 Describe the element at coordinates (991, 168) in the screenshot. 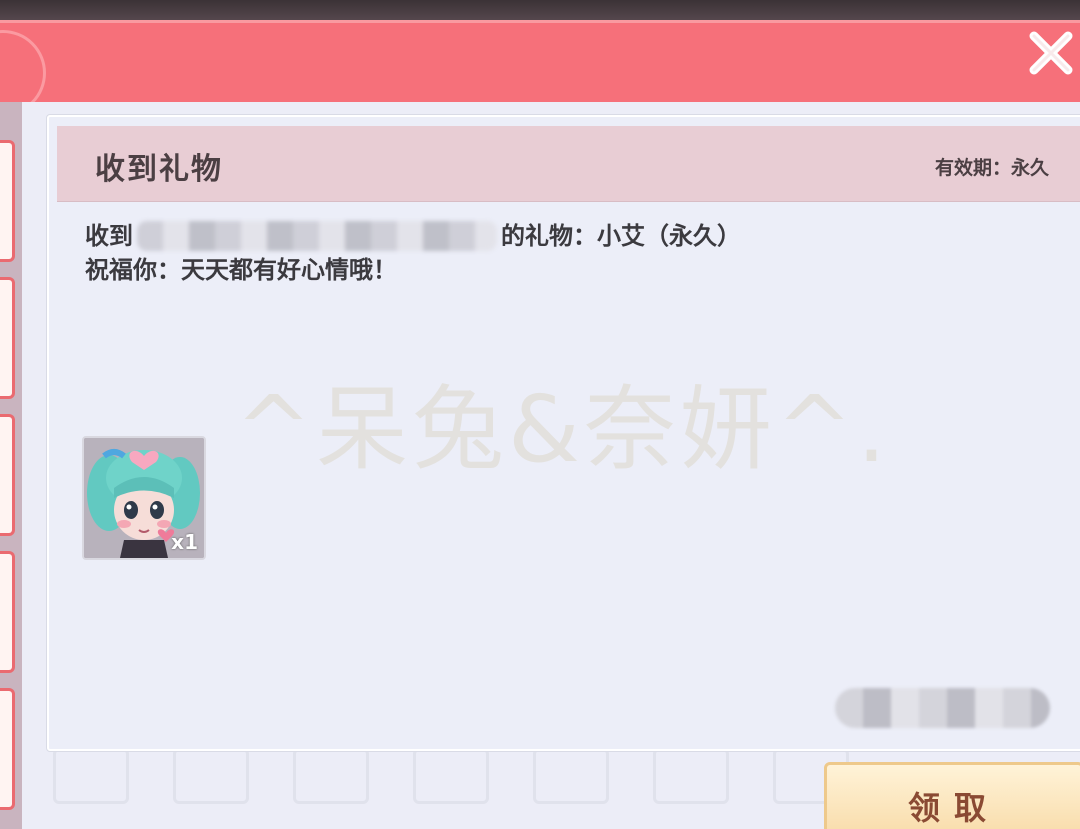

I see `mail-validity: 有效期：永久` at that location.